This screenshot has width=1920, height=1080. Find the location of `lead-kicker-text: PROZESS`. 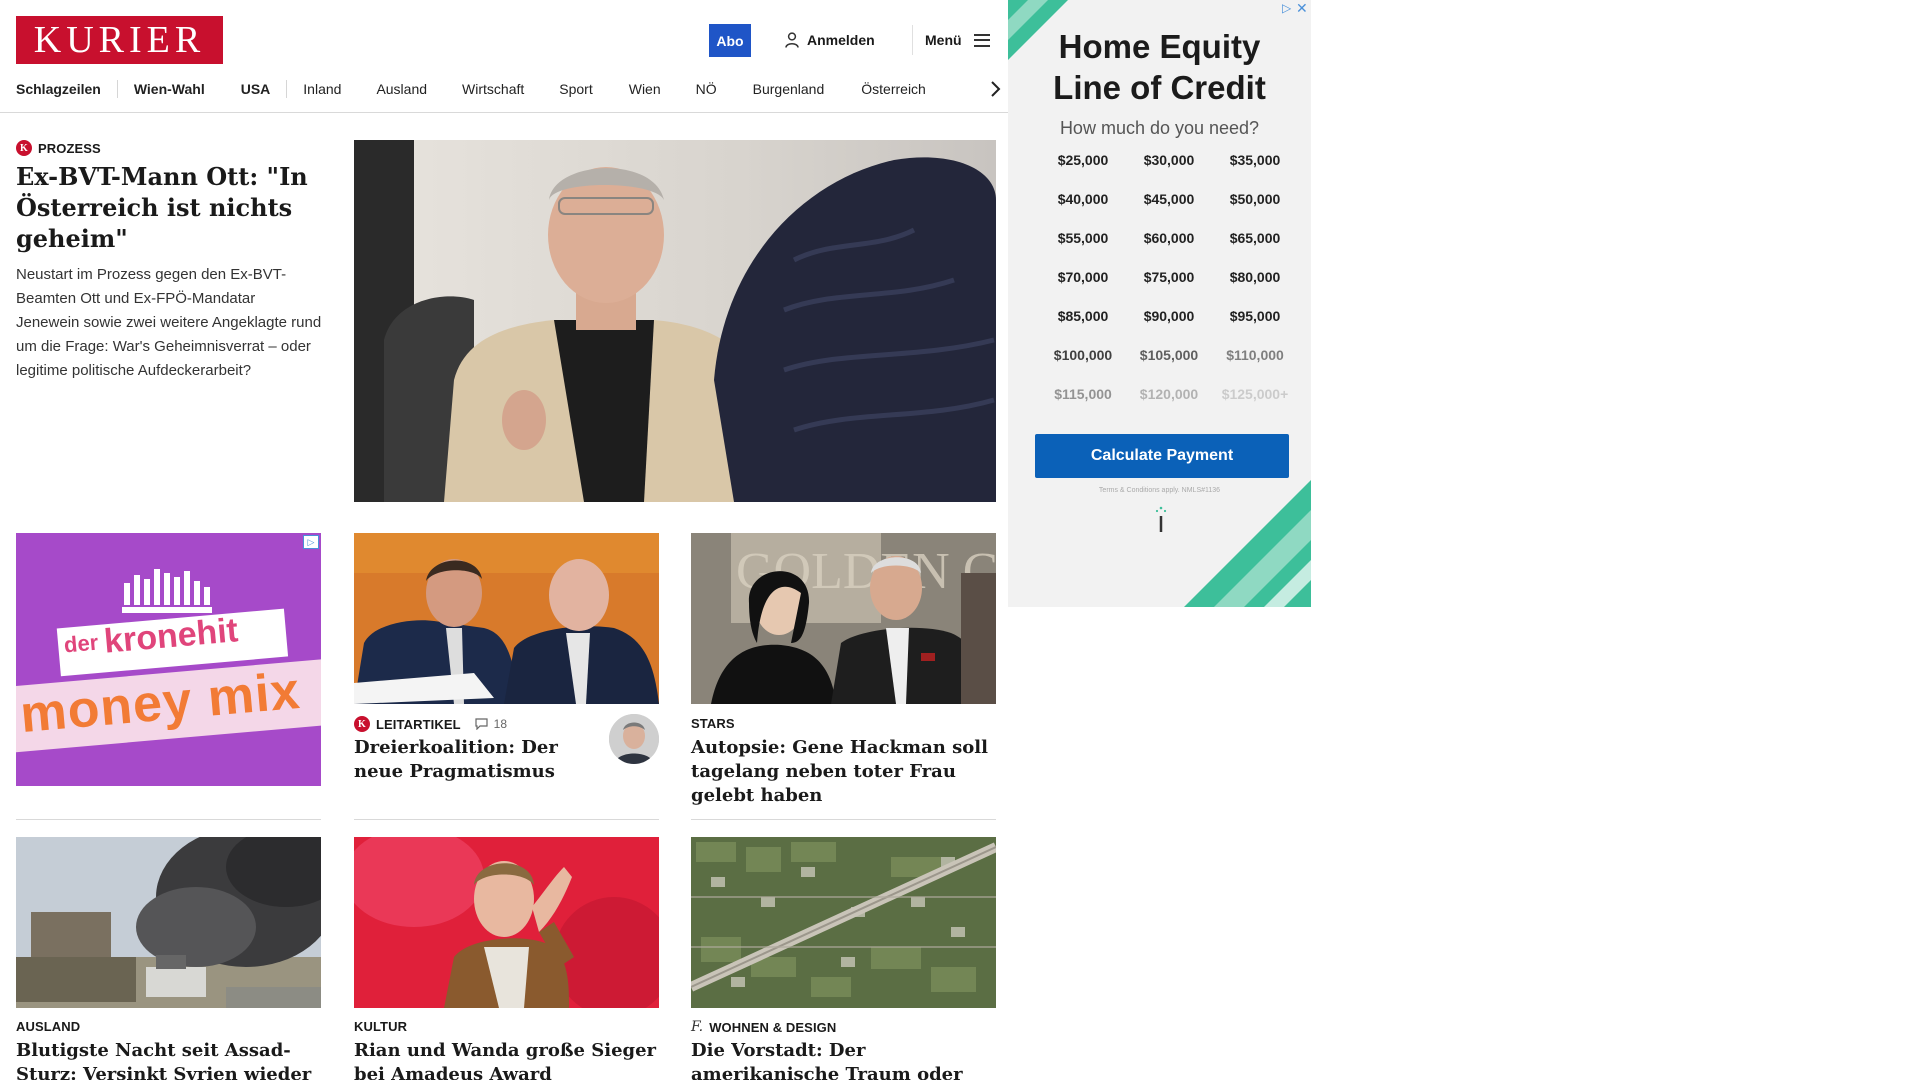

lead-kicker-text: PROZESS is located at coordinates (69, 148).